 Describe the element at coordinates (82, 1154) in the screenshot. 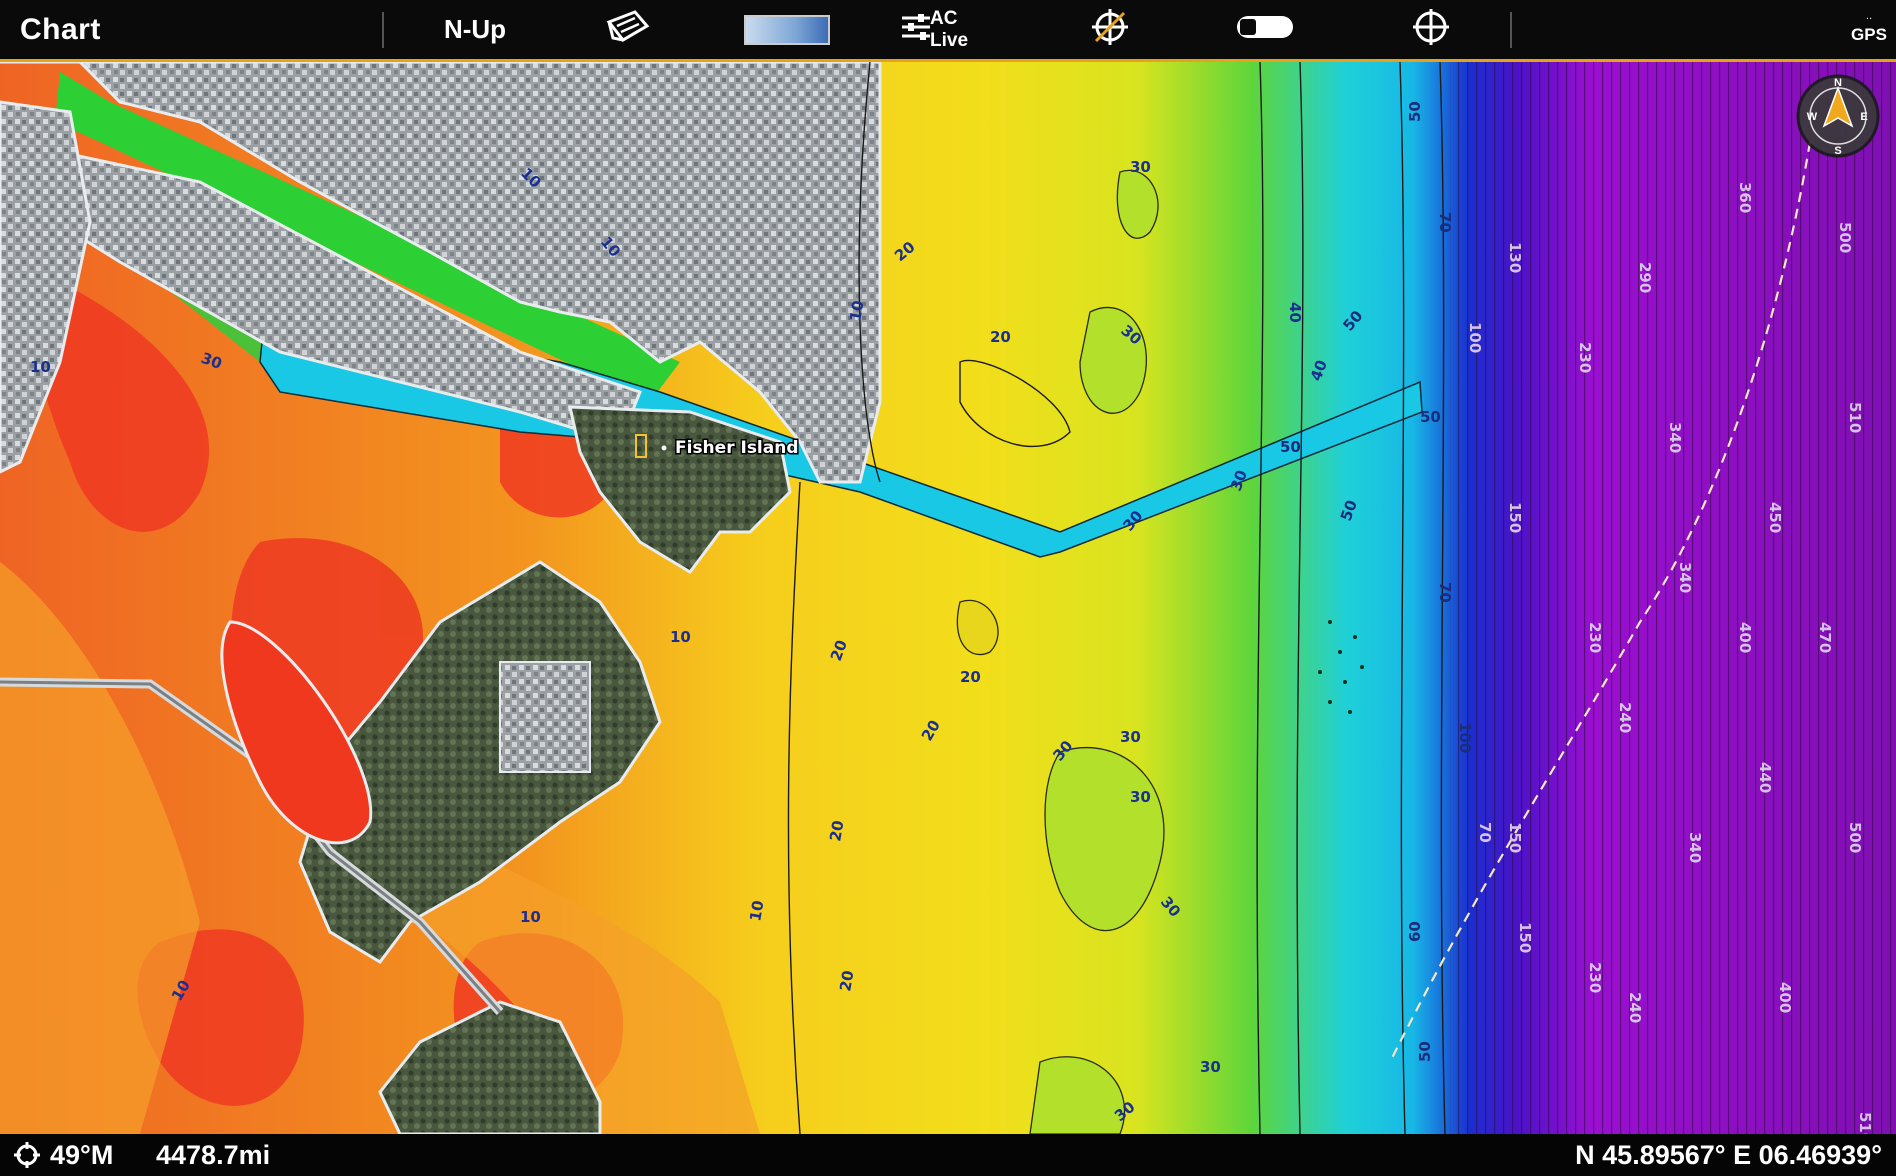

I see `heading-value: 49°M` at that location.